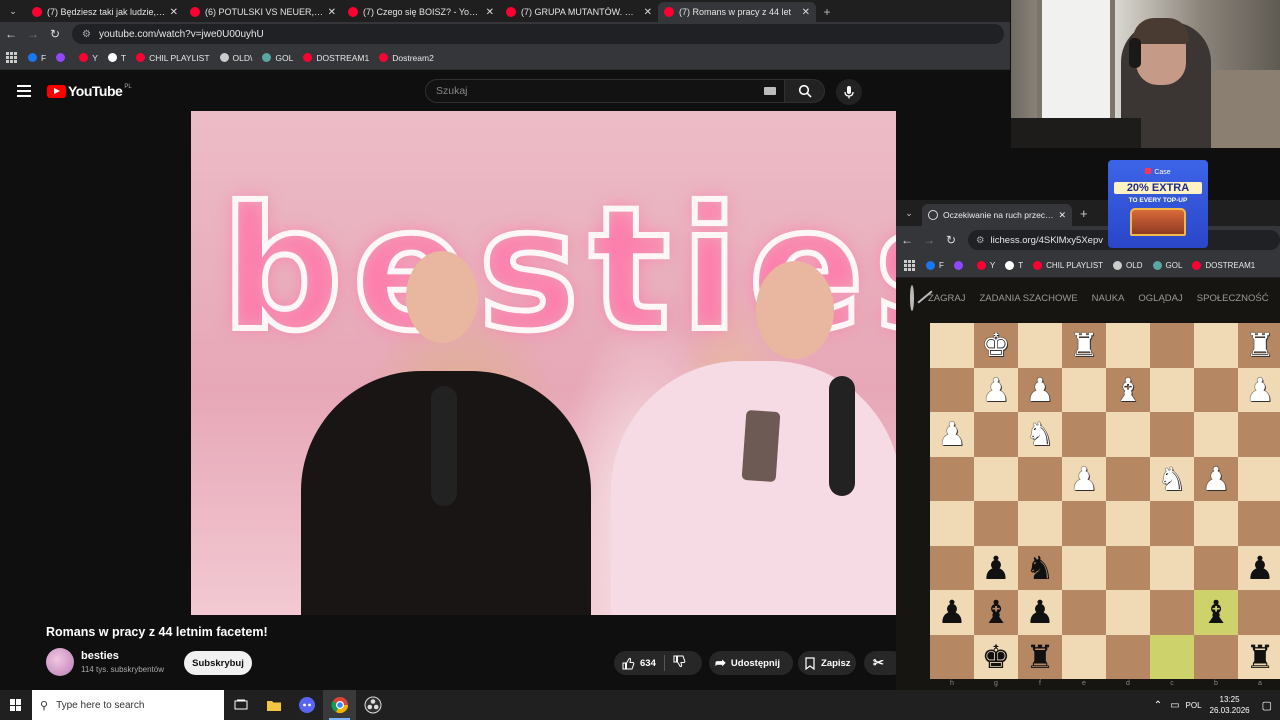 This screenshot has height=720, width=1280. What do you see at coordinates (679, 663) in the screenshot?
I see `dislike-button` at bounding box center [679, 663].